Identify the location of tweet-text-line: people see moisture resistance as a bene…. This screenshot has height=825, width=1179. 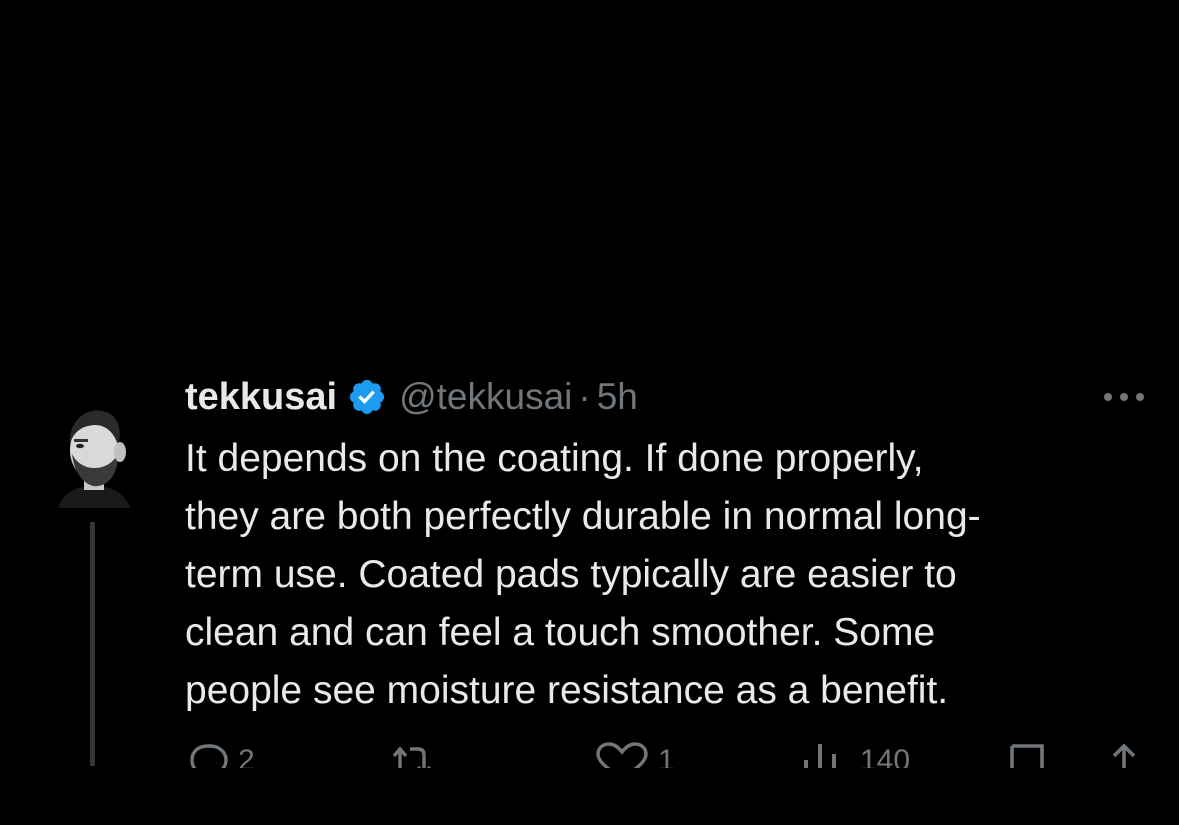
(567, 690).